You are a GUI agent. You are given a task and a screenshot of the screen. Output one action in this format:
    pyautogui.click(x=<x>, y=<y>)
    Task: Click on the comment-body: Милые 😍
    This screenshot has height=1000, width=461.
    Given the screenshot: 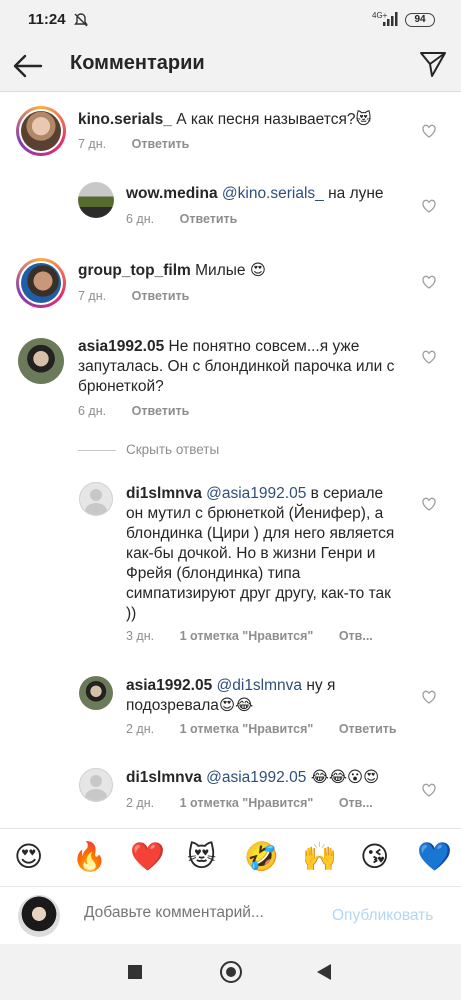 What is the action you would take?
    pyautogui.click(x=230, y=270)
    